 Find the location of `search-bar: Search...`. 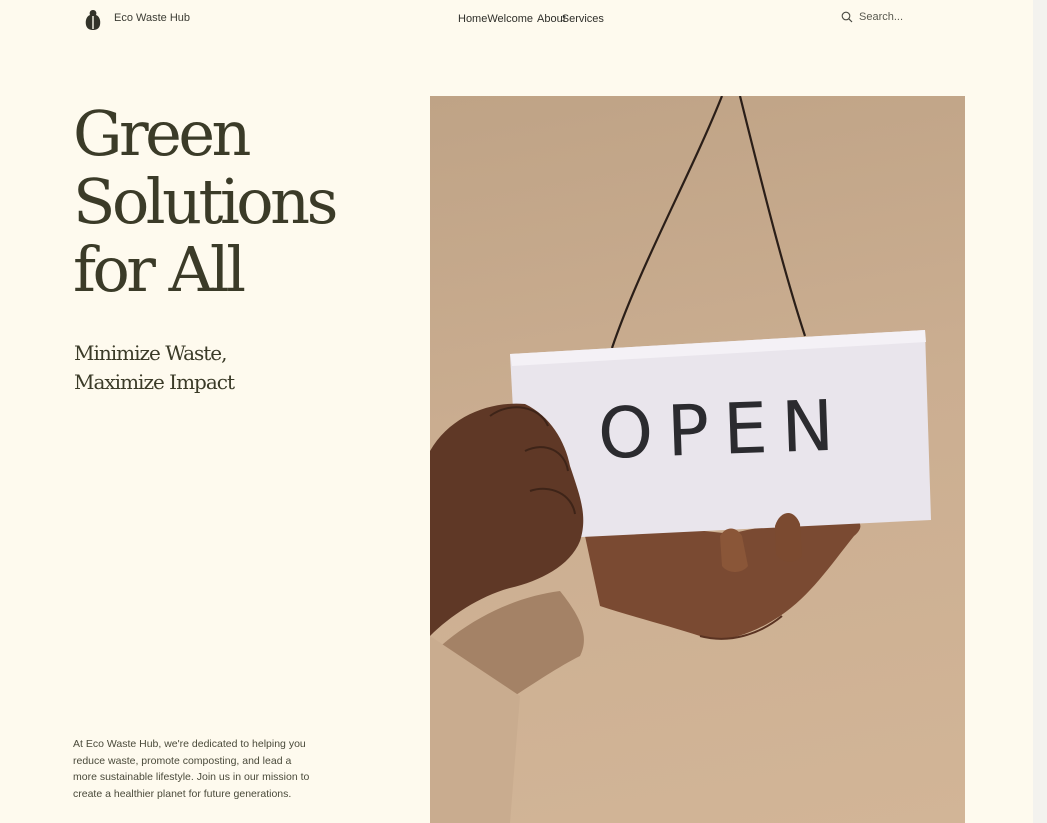

search-bar: Search... is located at coordinates (872, 17).